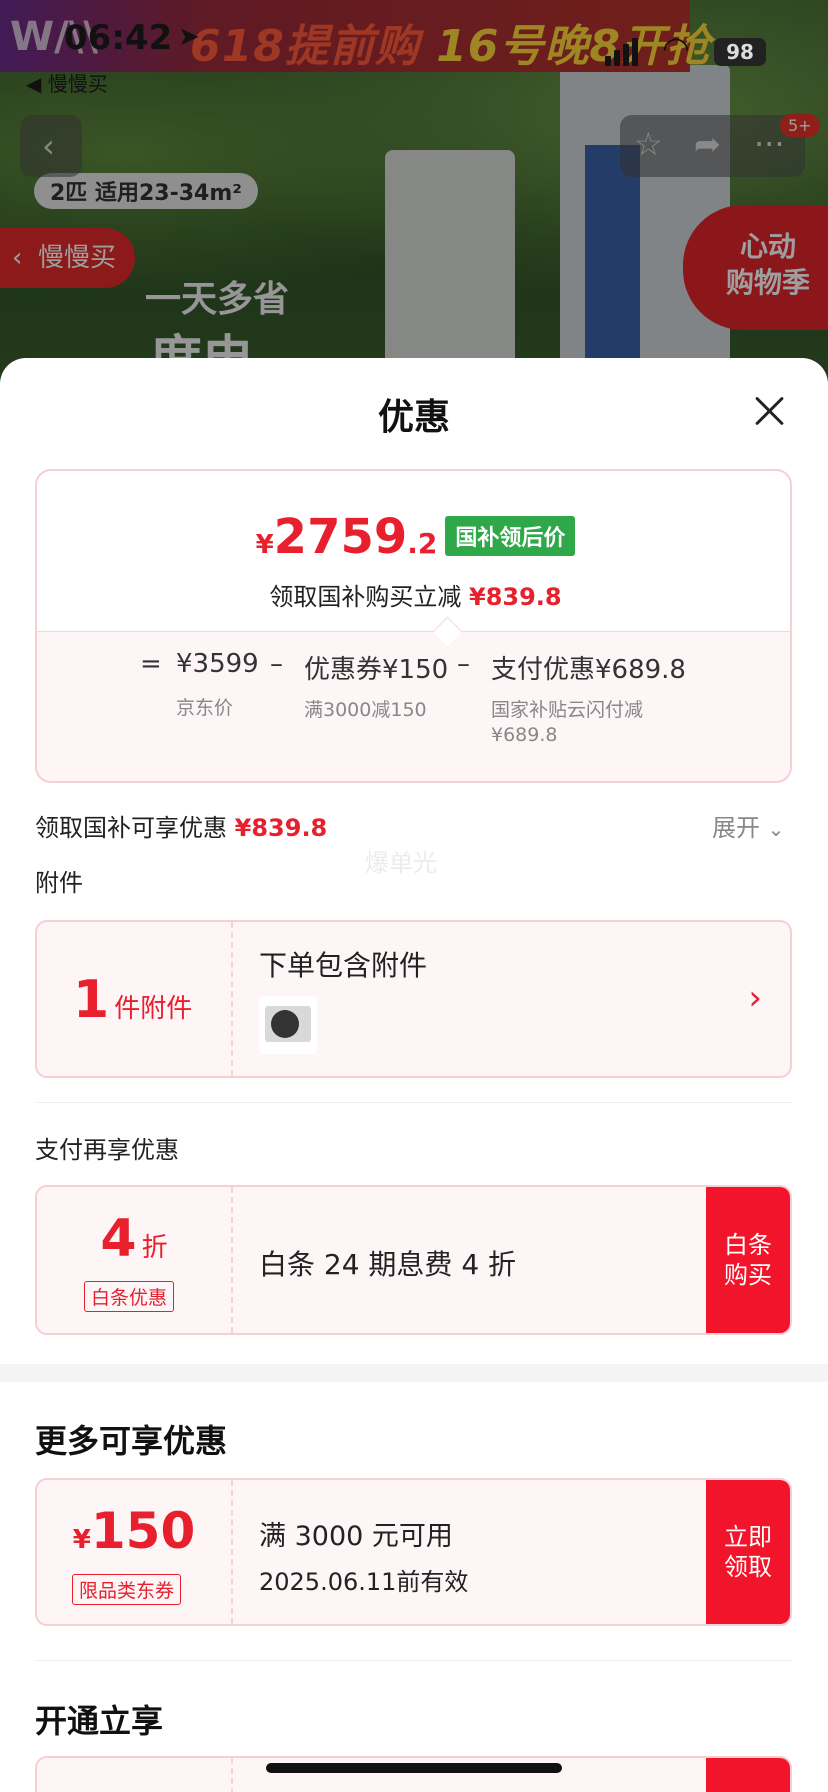 This screenshot has width=828, height=1792. Describe the element at coordinates (748, 1260) in the screenshot. I see `baitiao-buy-button: 白条 购买` at that location.